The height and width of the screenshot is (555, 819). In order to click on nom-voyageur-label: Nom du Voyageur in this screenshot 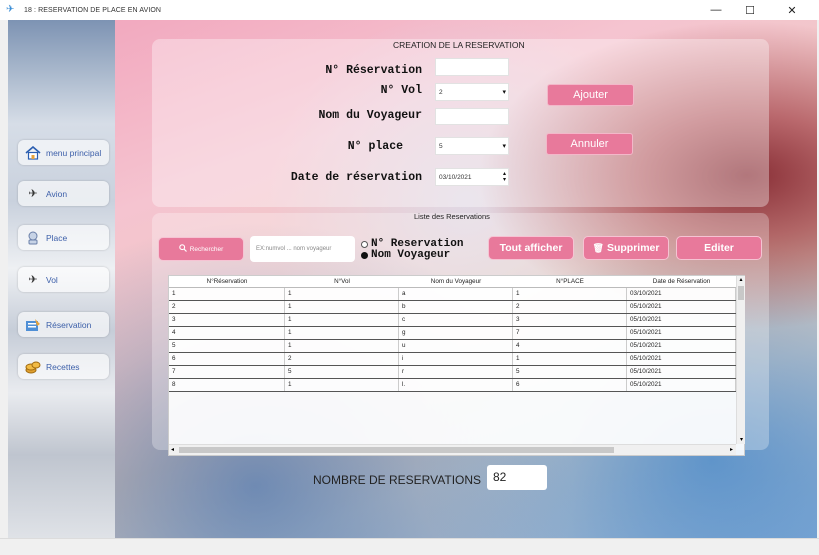, I will do `click(370, 115)`.